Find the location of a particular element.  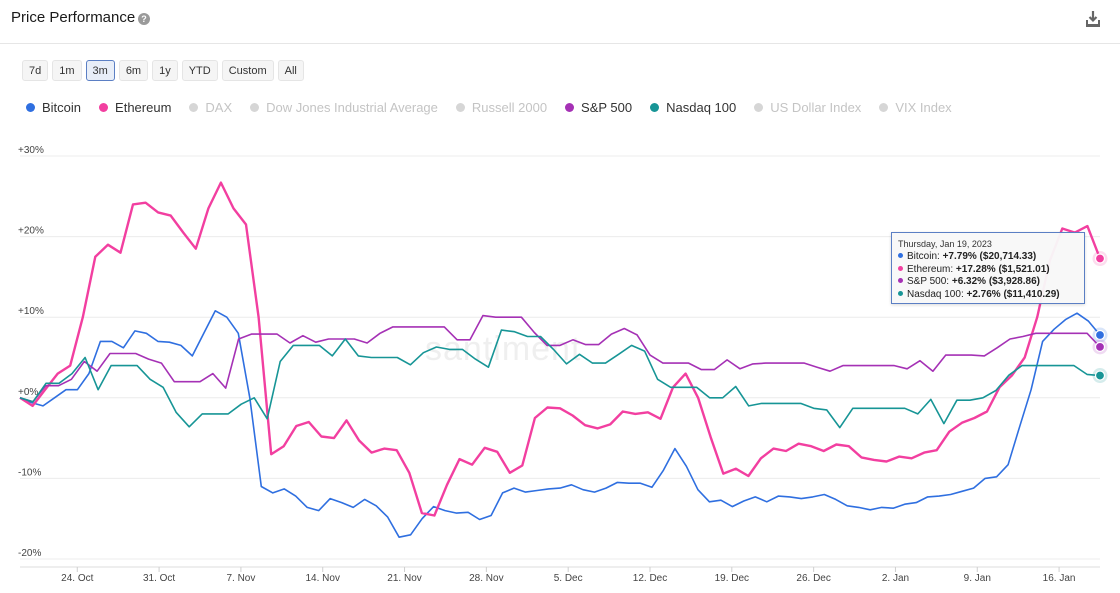

y-tick-label: -20% is located at coordinates (29, 553).